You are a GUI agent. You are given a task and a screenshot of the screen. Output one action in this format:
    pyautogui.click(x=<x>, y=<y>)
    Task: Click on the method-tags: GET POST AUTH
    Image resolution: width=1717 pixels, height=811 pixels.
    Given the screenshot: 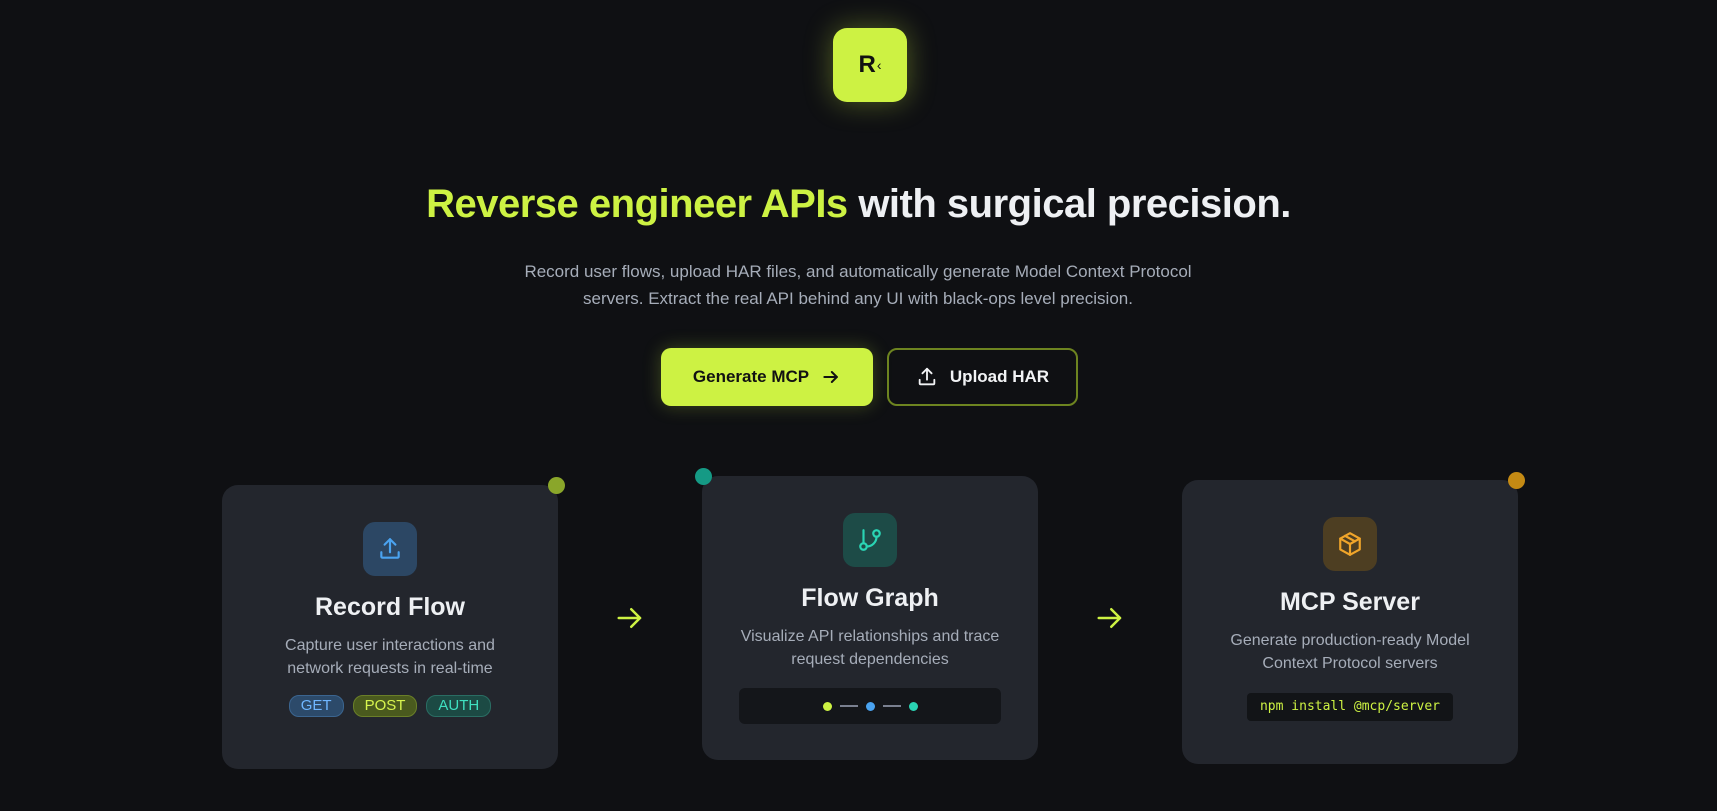 What is the action you would take?
    pyautogui.click(x=390, y=706)
    